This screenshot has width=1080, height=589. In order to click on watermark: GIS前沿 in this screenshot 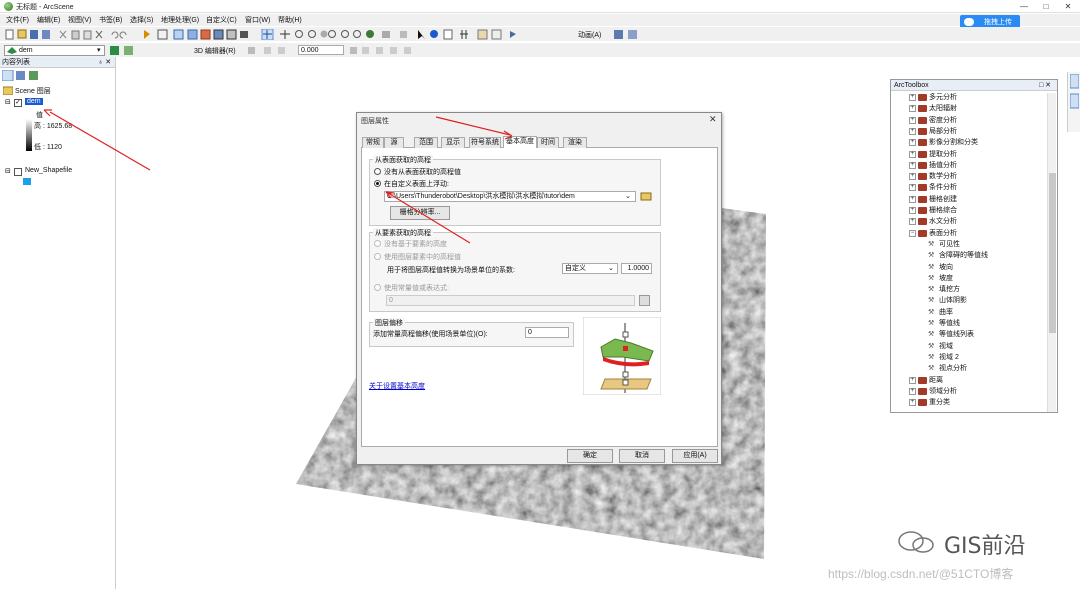, I will do `click(976, 542)`.